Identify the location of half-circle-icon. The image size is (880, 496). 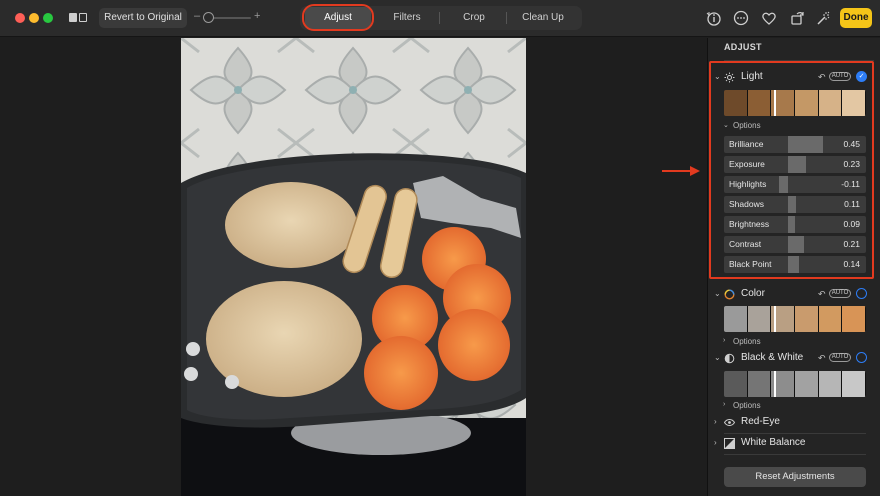
(729, 358).